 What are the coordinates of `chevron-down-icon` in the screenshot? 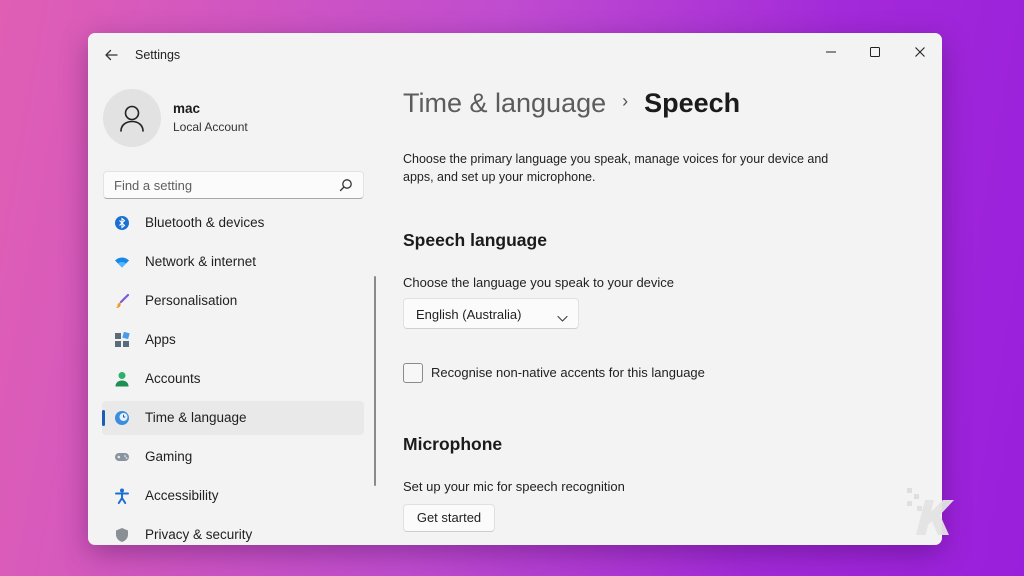 It's located at (562, 316).